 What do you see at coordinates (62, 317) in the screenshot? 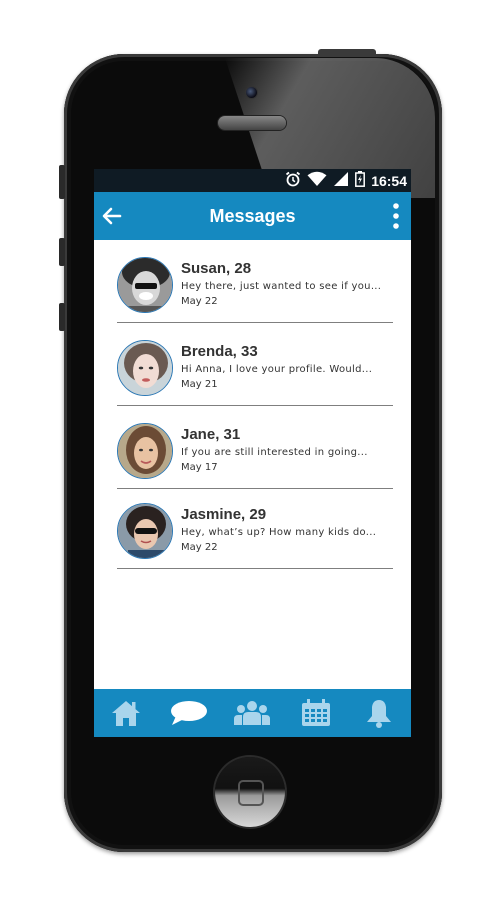
I see `volume-down-button` at bounding box center [62, 317].